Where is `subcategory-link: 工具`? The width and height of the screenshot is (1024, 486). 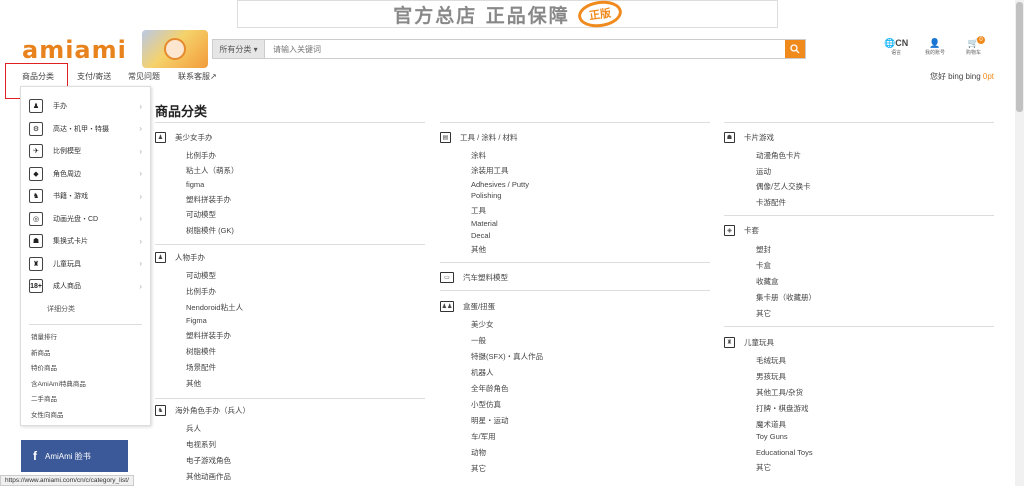
subcategory-link: 工具 is located at coordinates (478, 210).